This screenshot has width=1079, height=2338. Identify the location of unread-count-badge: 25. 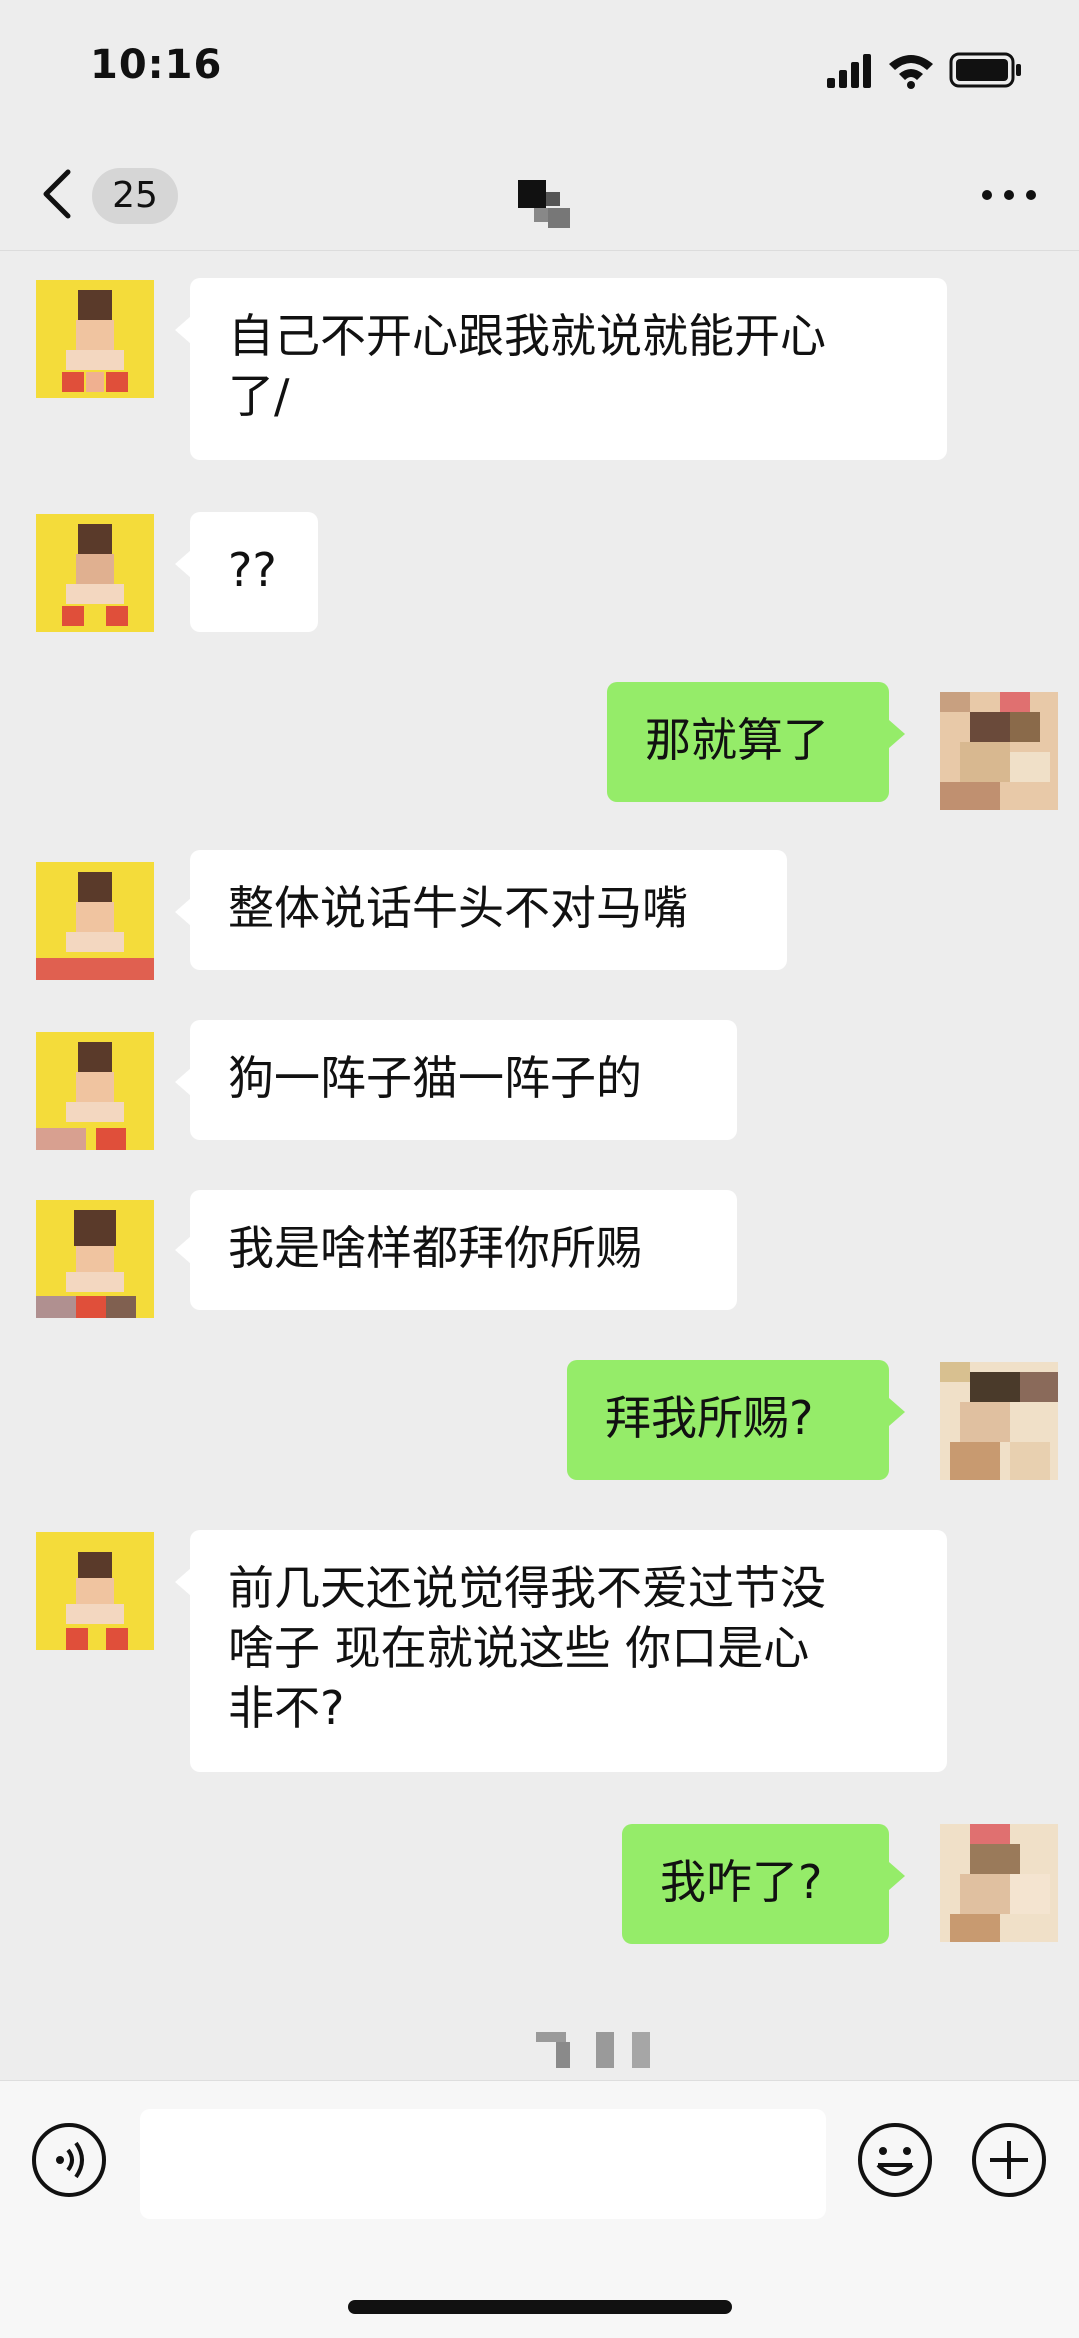
(135, 196).